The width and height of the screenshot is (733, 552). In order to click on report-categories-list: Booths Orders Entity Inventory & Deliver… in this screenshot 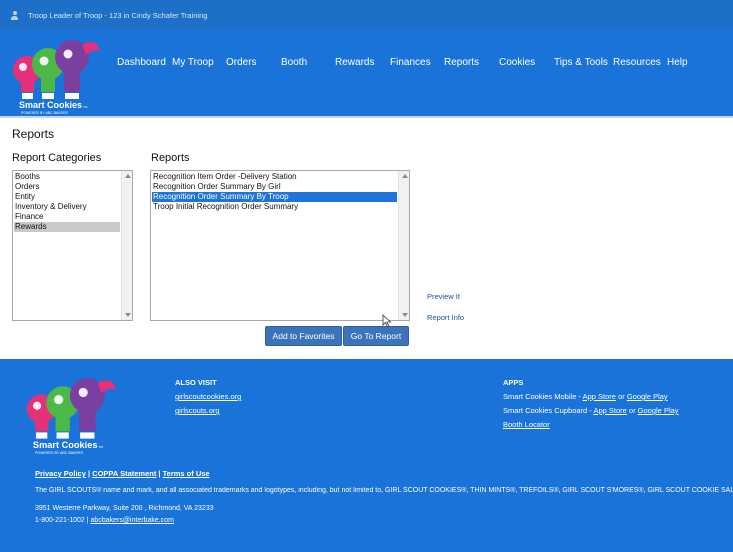, I will do `click(72, 245)`.